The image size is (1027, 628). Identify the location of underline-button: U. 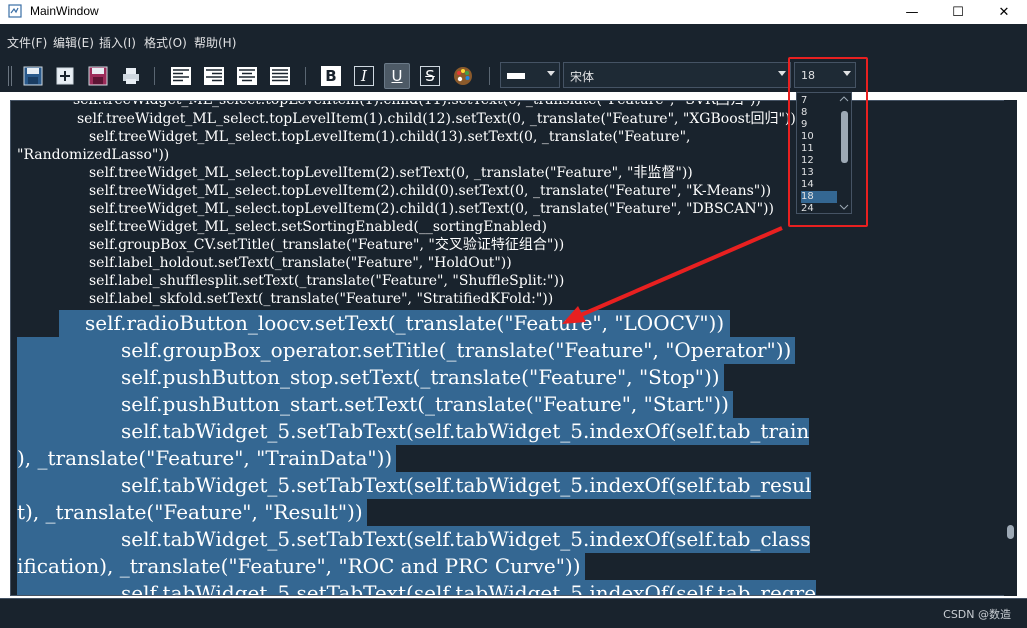
(397, 76).